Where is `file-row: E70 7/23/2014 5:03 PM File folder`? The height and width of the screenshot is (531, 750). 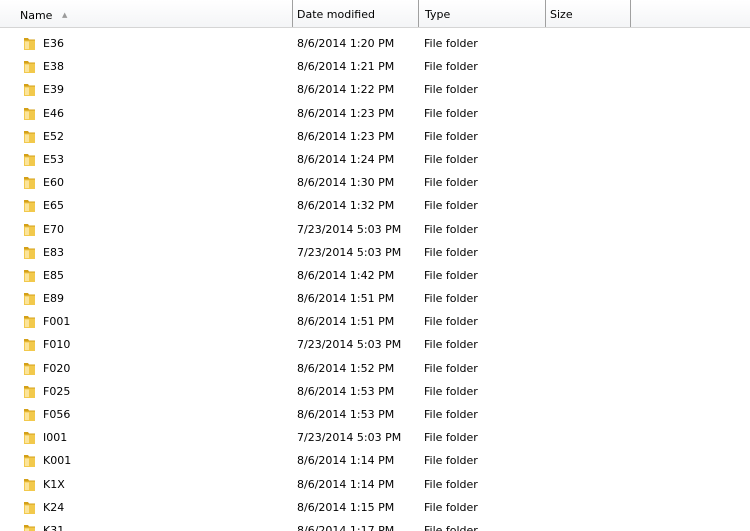 file-row: E70 7/23/2014 5:03 PM File folder is located at coordinates (375, 231).